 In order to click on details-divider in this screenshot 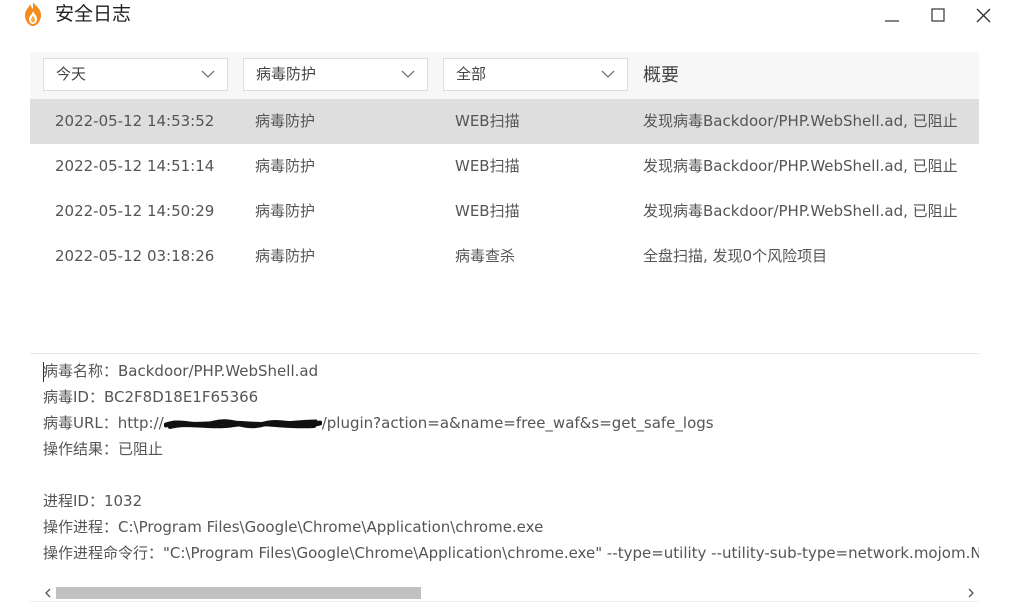, I will do `click(504, 353)`.